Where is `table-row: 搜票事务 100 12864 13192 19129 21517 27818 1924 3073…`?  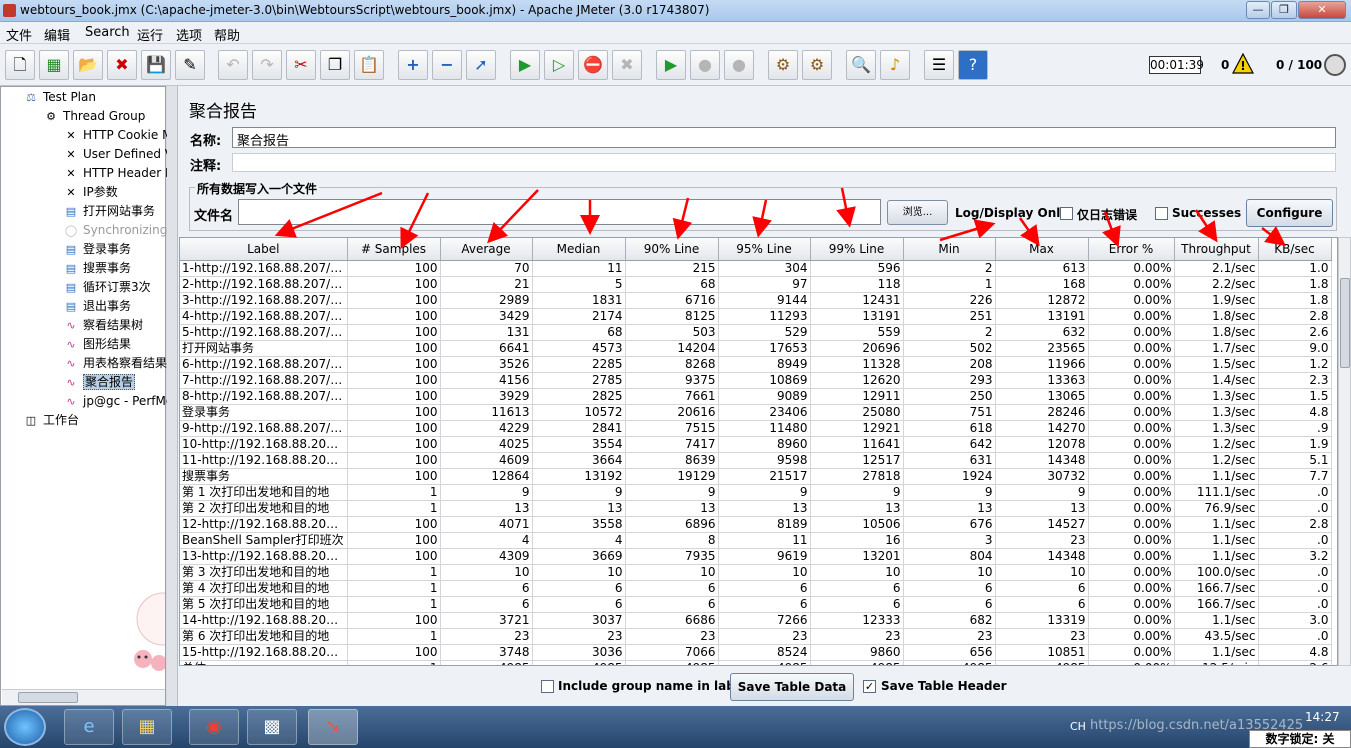 table-row: 搜票事务 100 12864 13192 19129 21517 27818 1924 3073… is located at coordinates (756, 476).